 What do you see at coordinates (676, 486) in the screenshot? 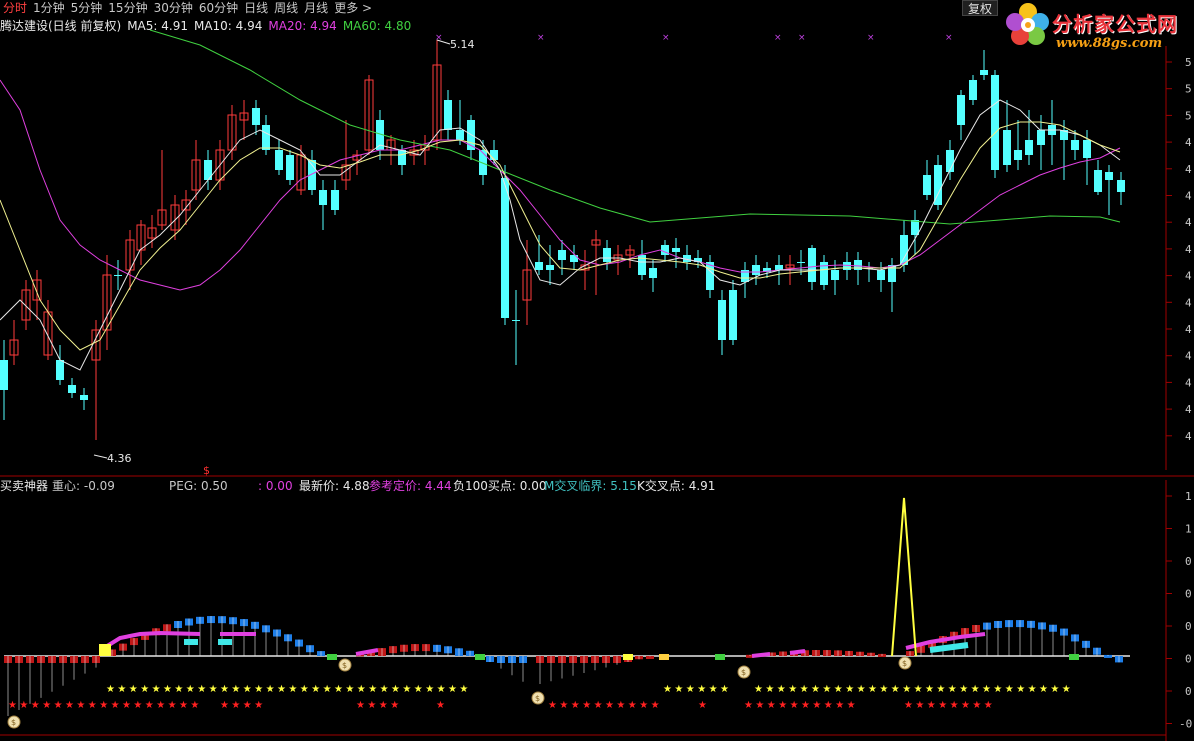
I see `k-cross-label: K交叉点: 4.91` at bounding box center [676, 486].